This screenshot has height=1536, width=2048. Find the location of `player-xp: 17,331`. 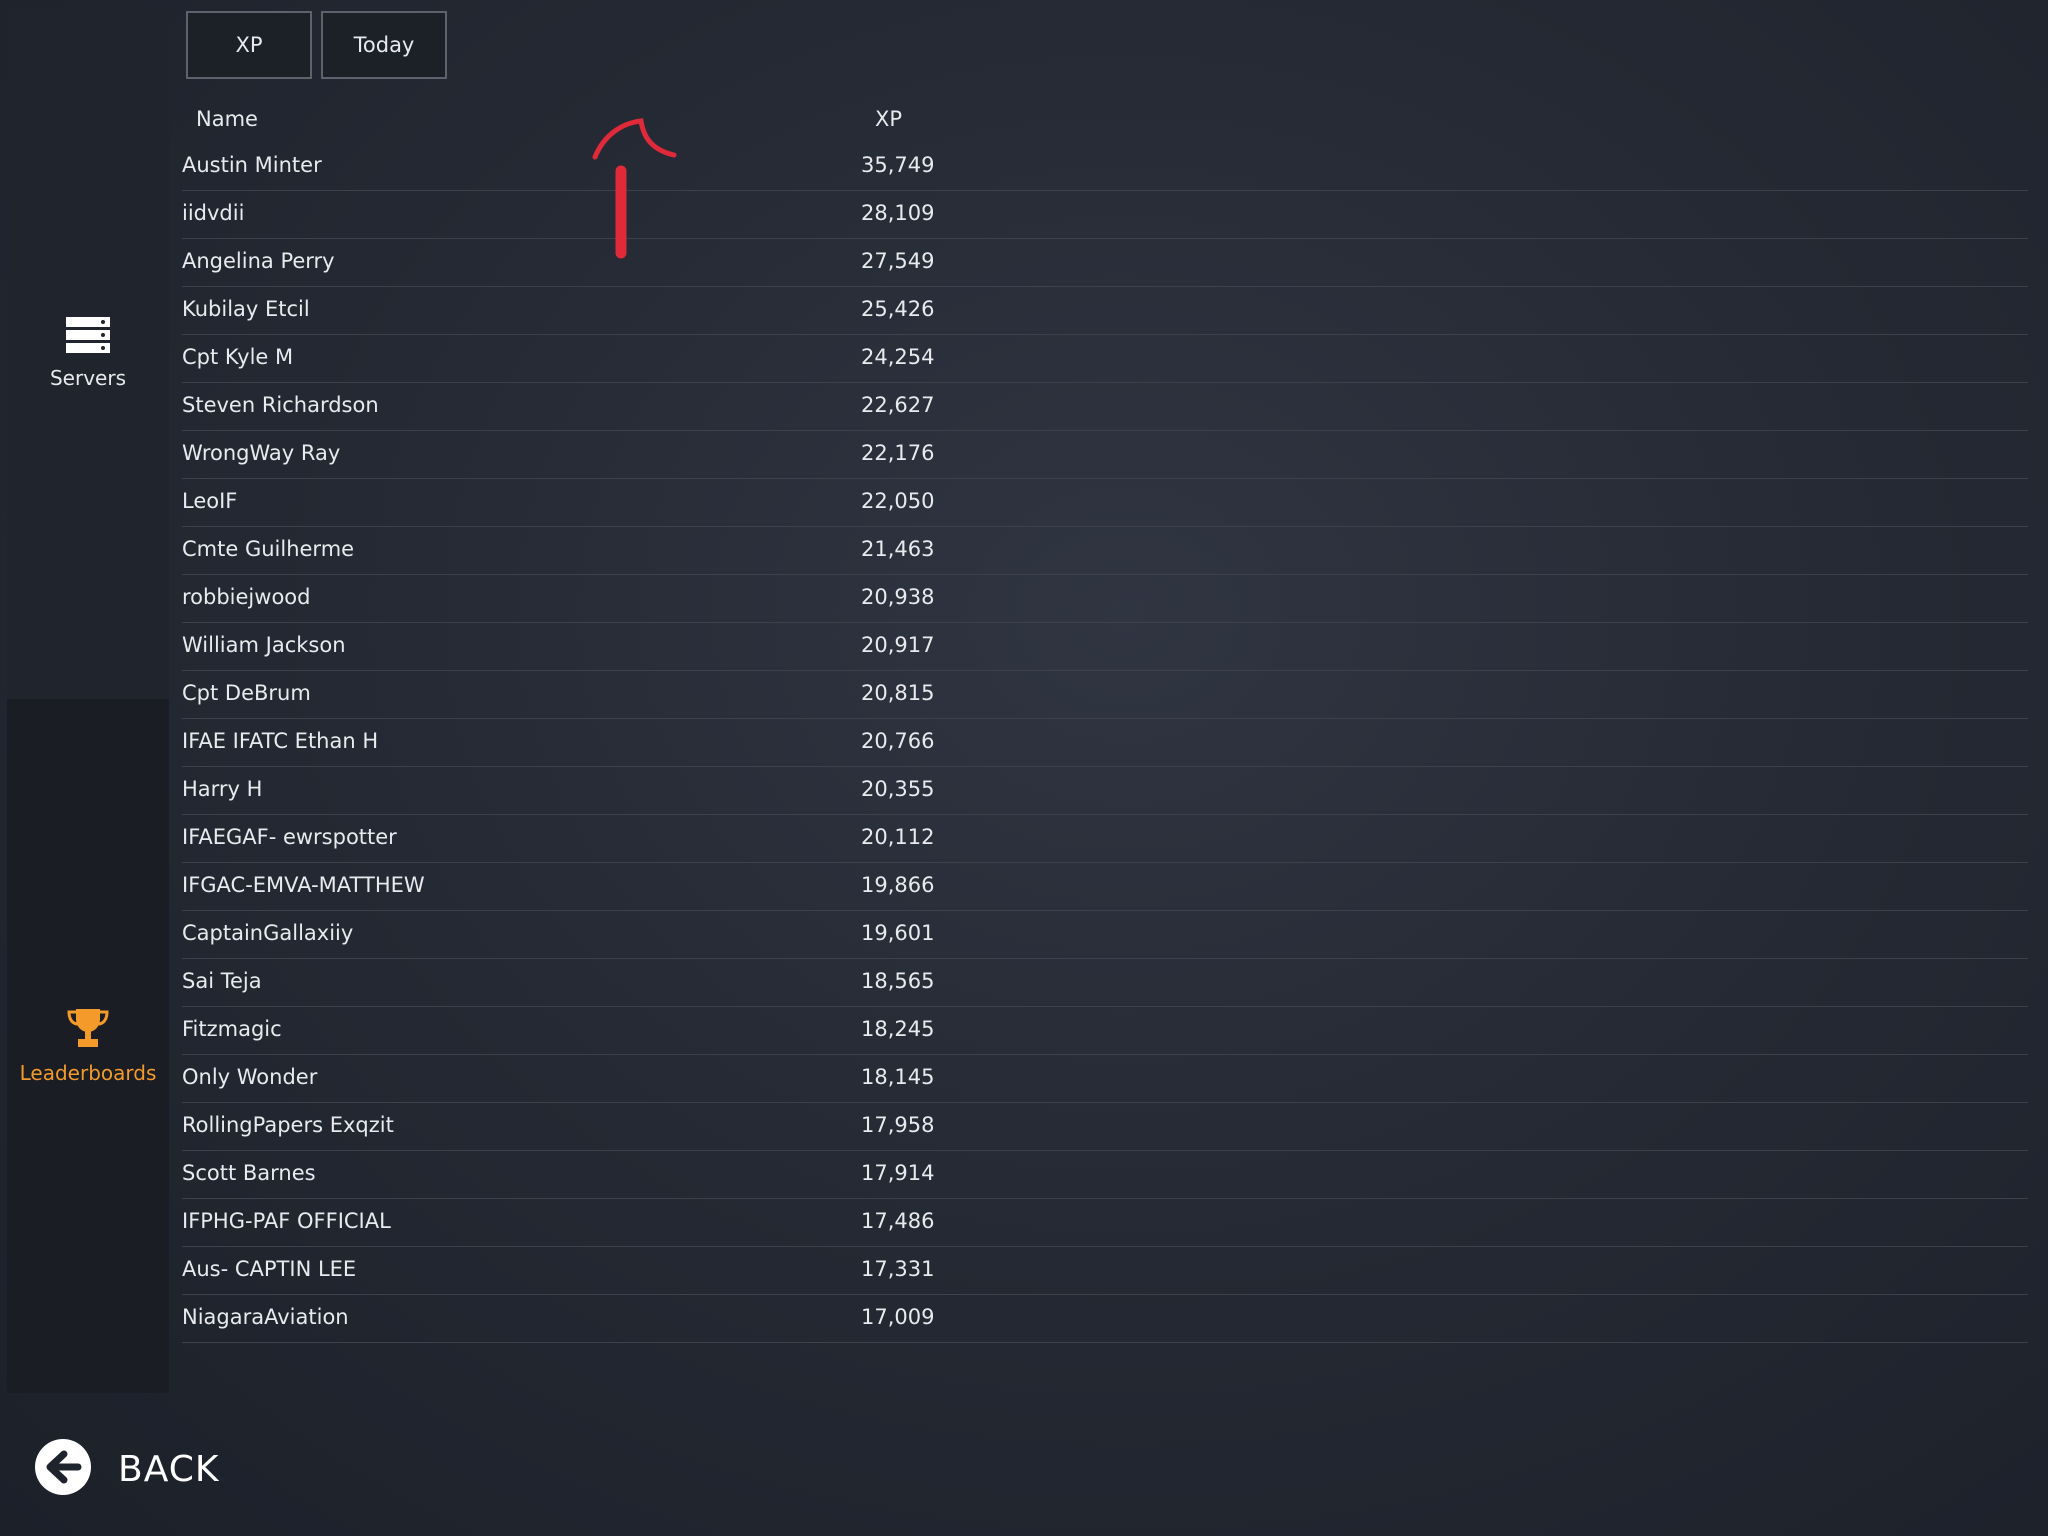

player-xp: 17,331 is located at coordinates (898, 1269).